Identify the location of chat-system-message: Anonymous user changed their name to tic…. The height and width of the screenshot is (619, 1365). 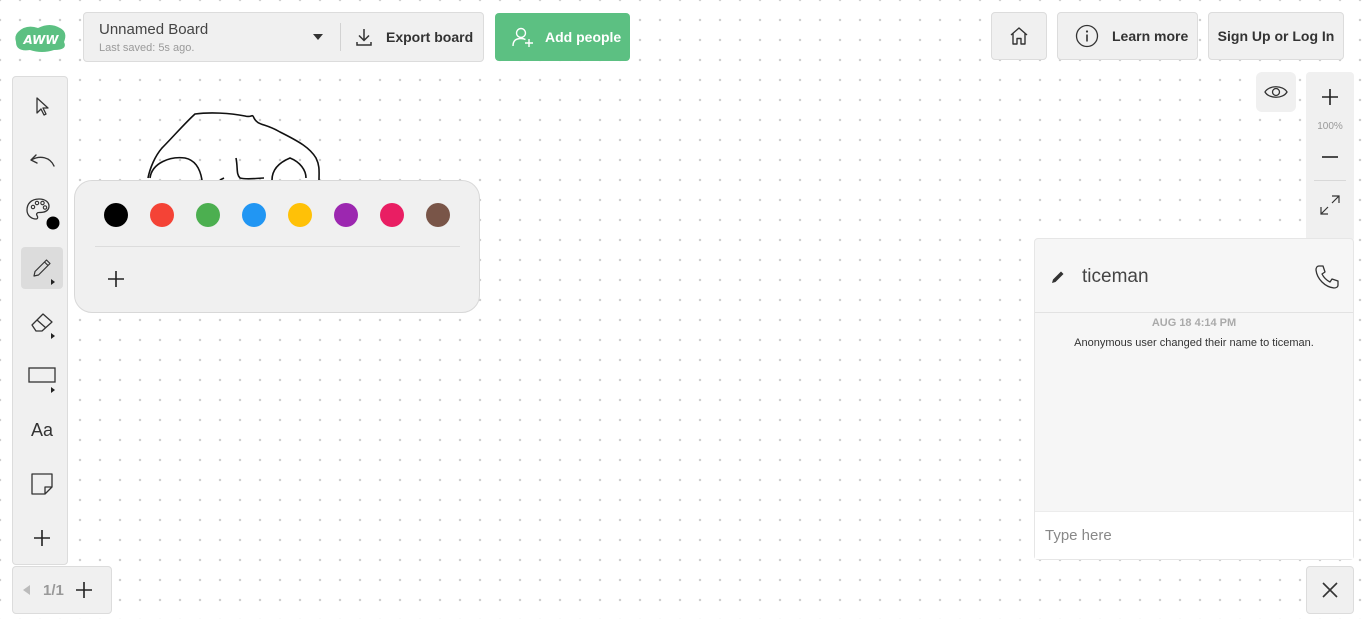
(1194, 343).